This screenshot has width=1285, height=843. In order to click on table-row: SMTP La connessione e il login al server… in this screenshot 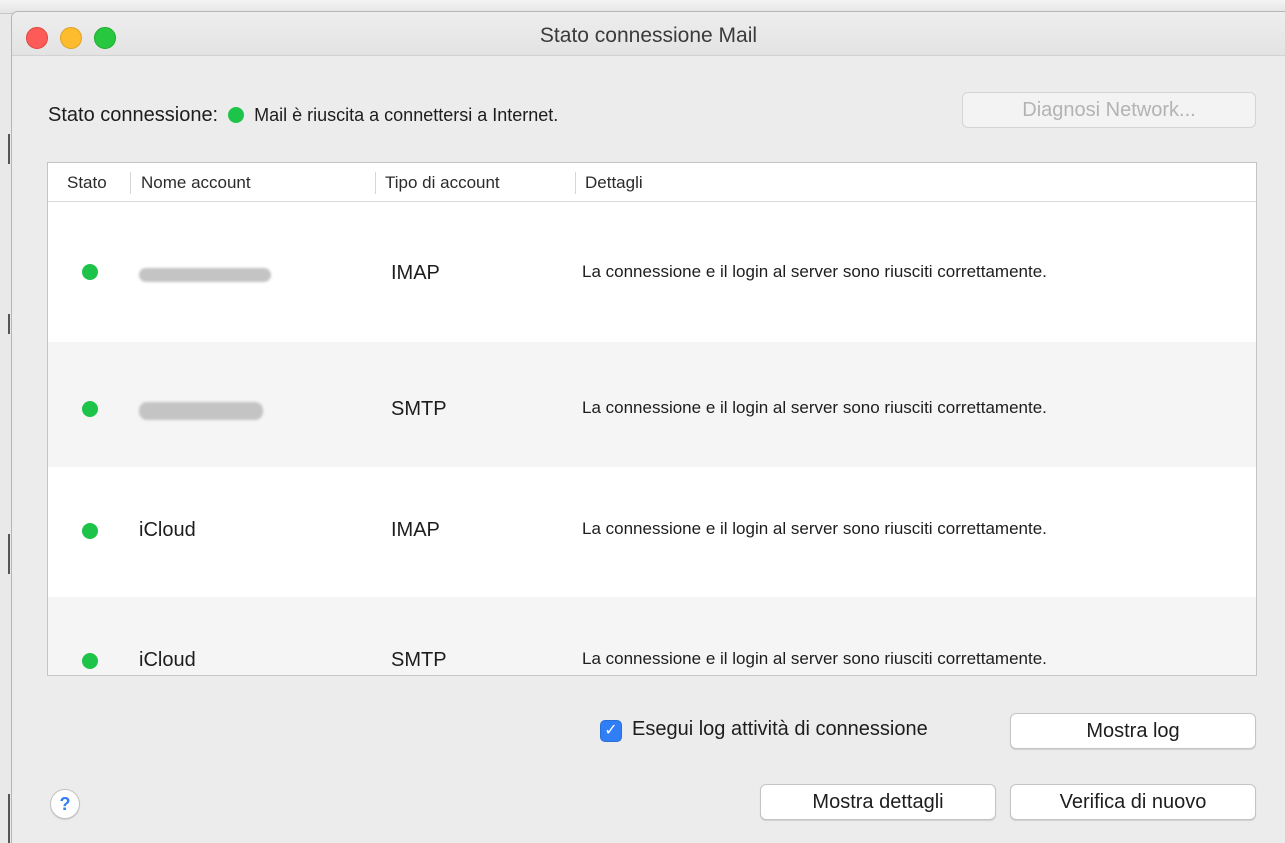, I will do `click(652, 404)`.